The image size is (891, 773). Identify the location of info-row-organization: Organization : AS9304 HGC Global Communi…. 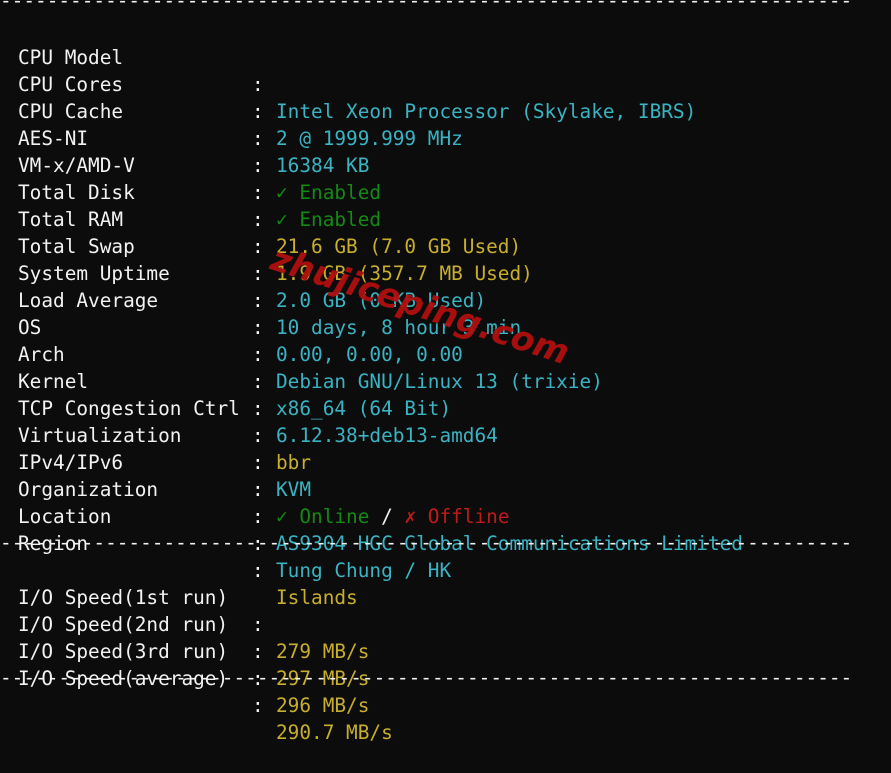
(374, 502).